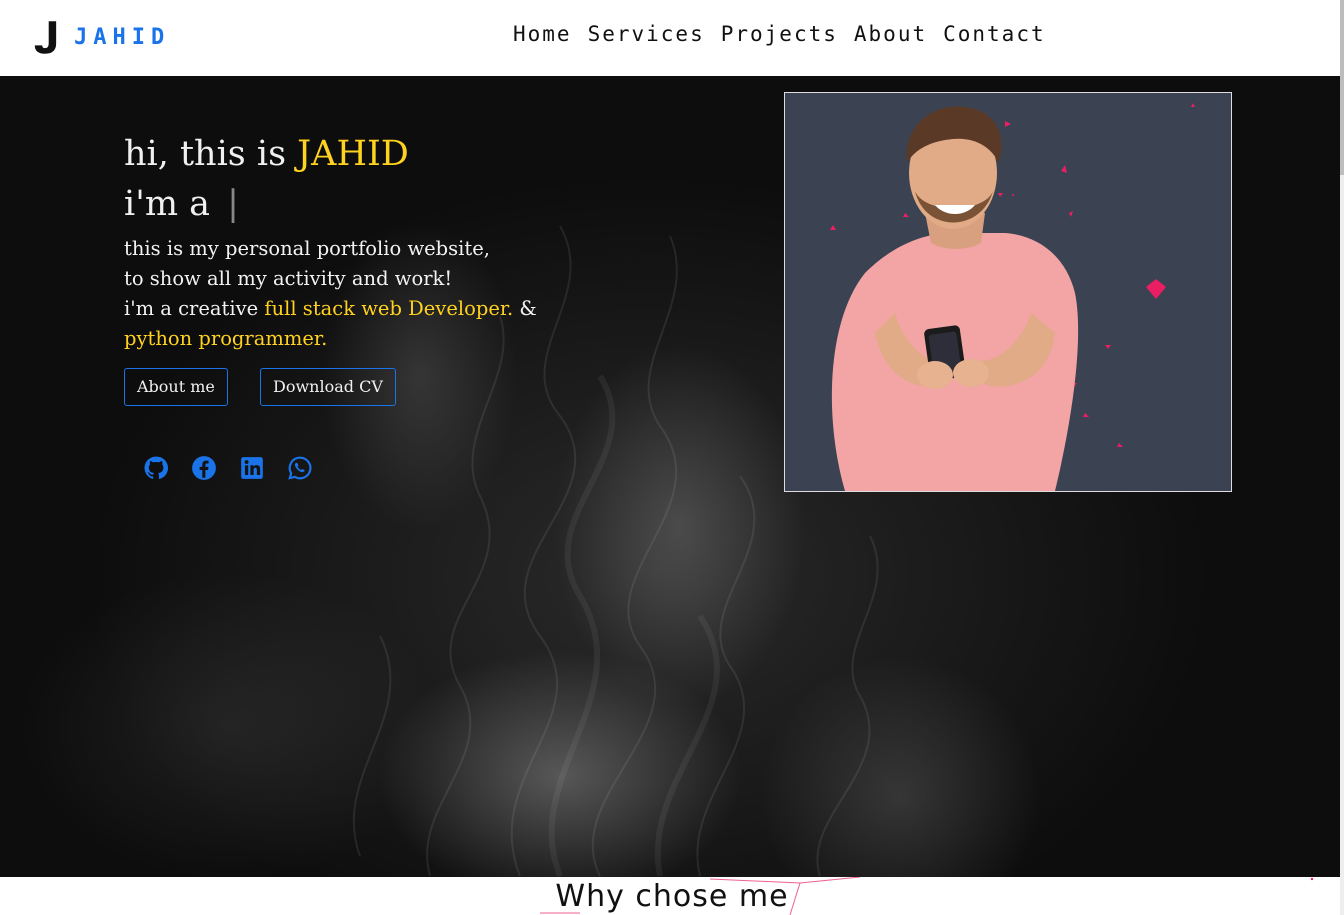 This screenshot has width=1344, height=915. I want to click on brand-link: JAHID, so click(101, 37).